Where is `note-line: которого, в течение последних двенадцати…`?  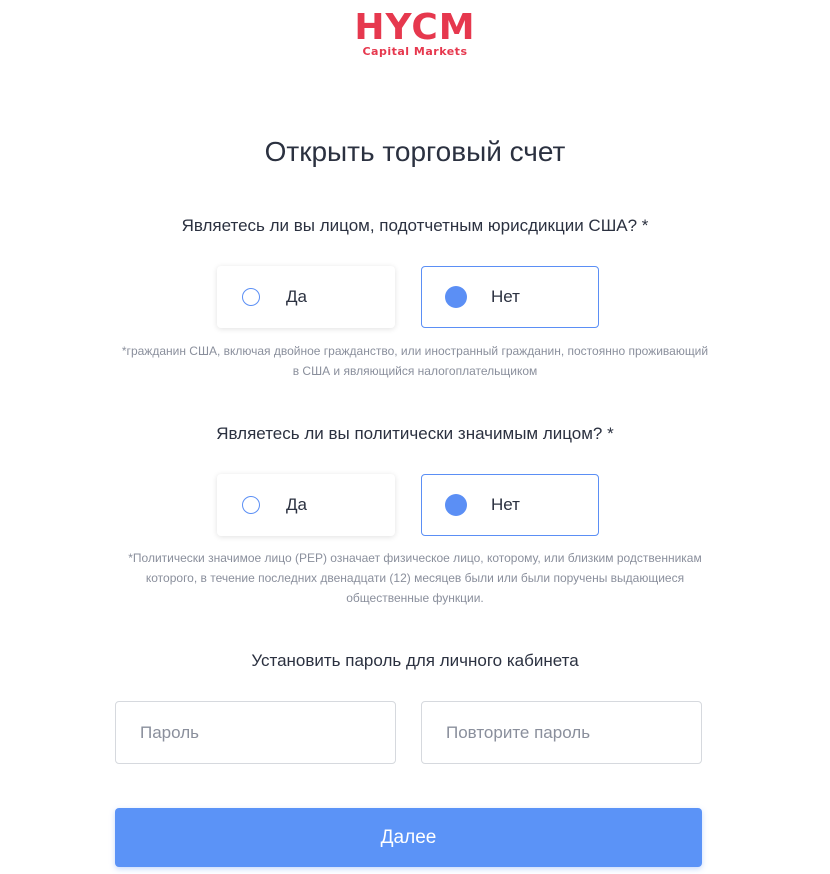
note-line: которого, в течение последних двенадцати… is located at coordinates (415, 578).